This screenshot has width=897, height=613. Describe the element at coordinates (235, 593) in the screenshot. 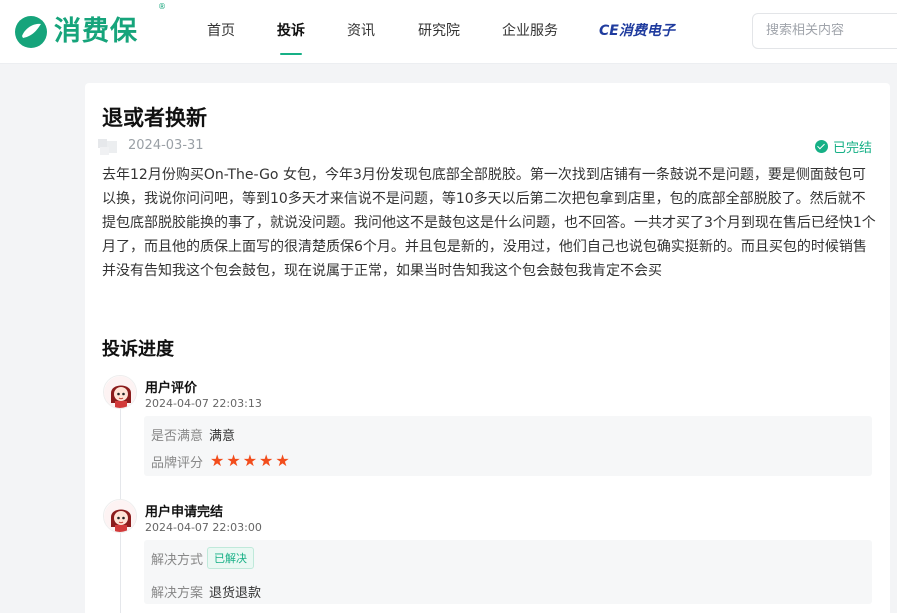

I see `resolution-plan-value: 退货退款` at that location.